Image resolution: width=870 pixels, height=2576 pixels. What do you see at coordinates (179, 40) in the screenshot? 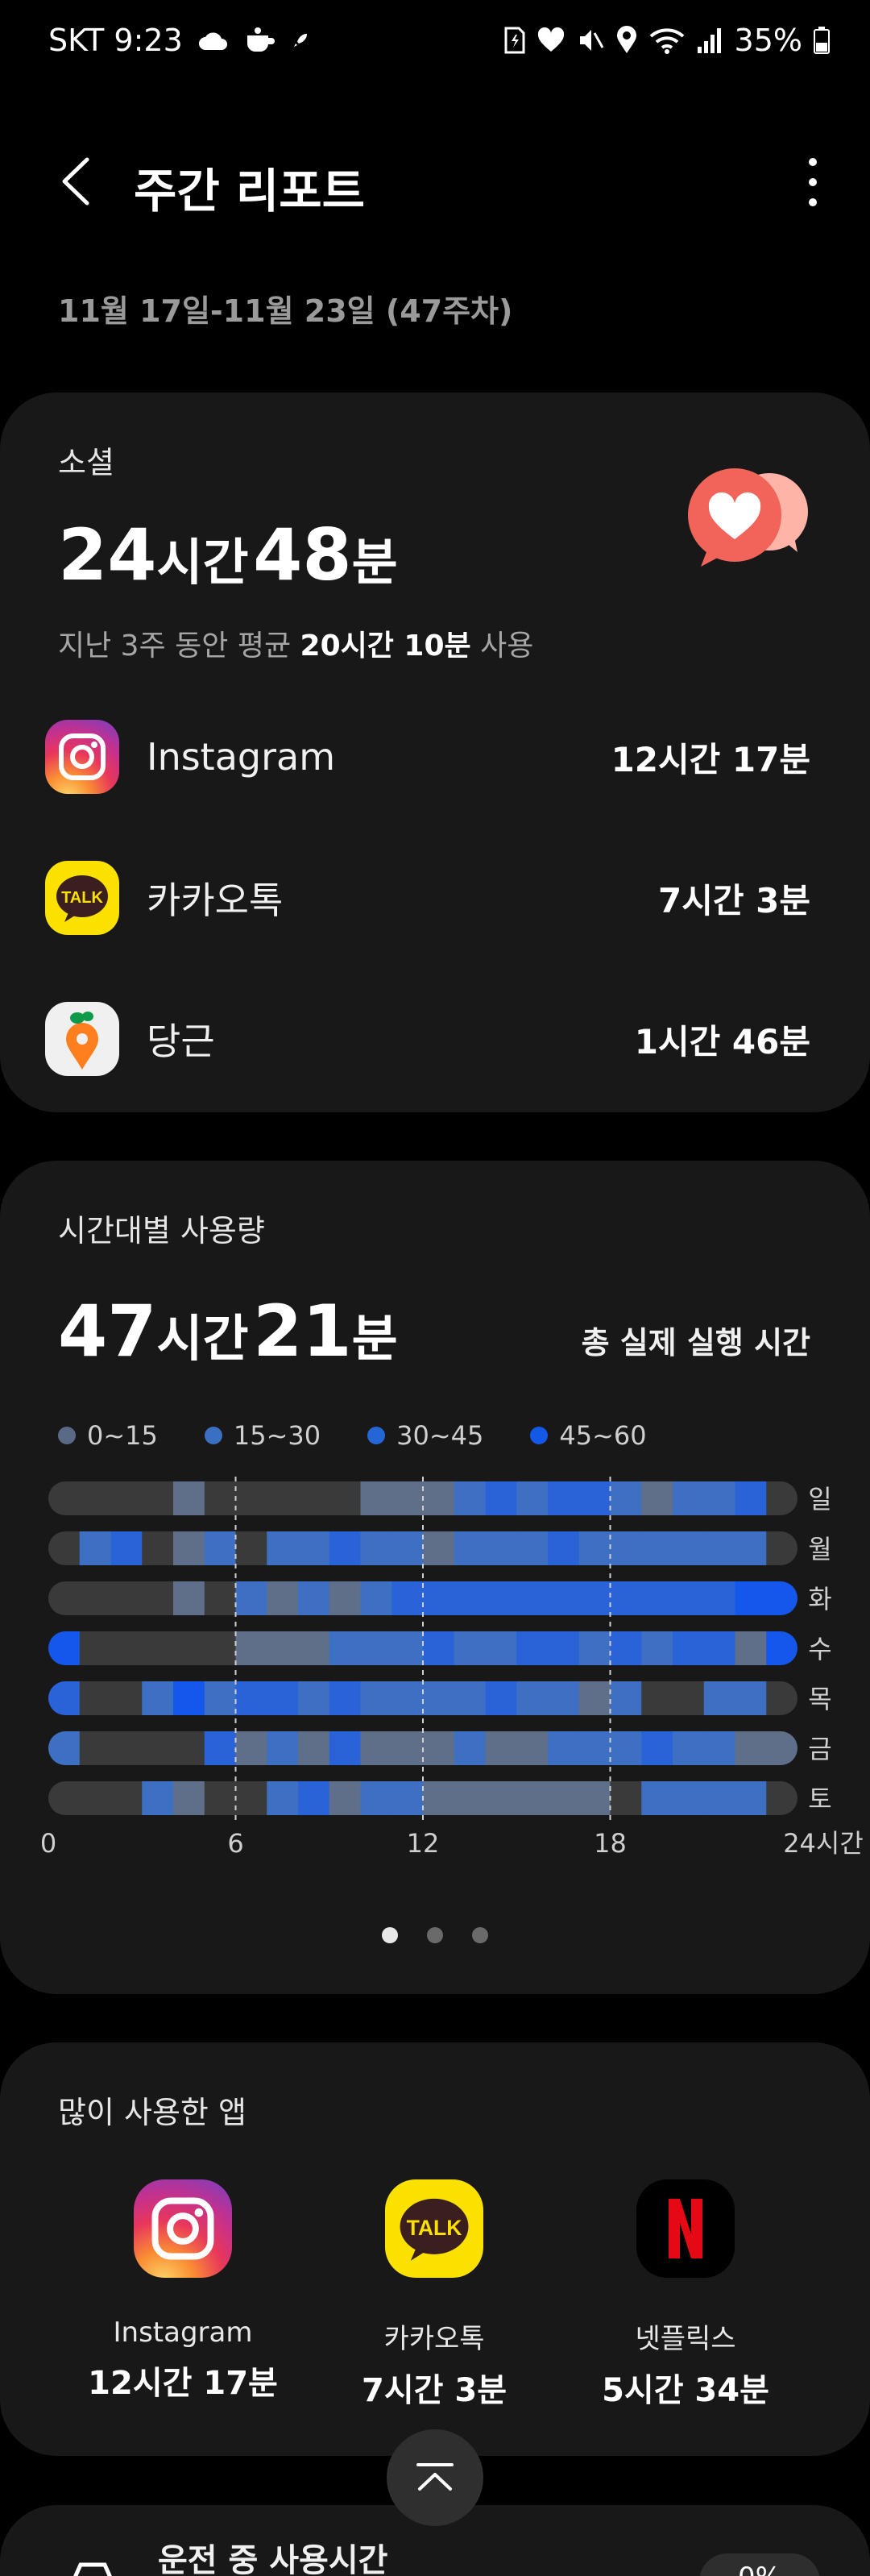
I see `status-left: SKT 9:23` at bounding box center [179, 40].